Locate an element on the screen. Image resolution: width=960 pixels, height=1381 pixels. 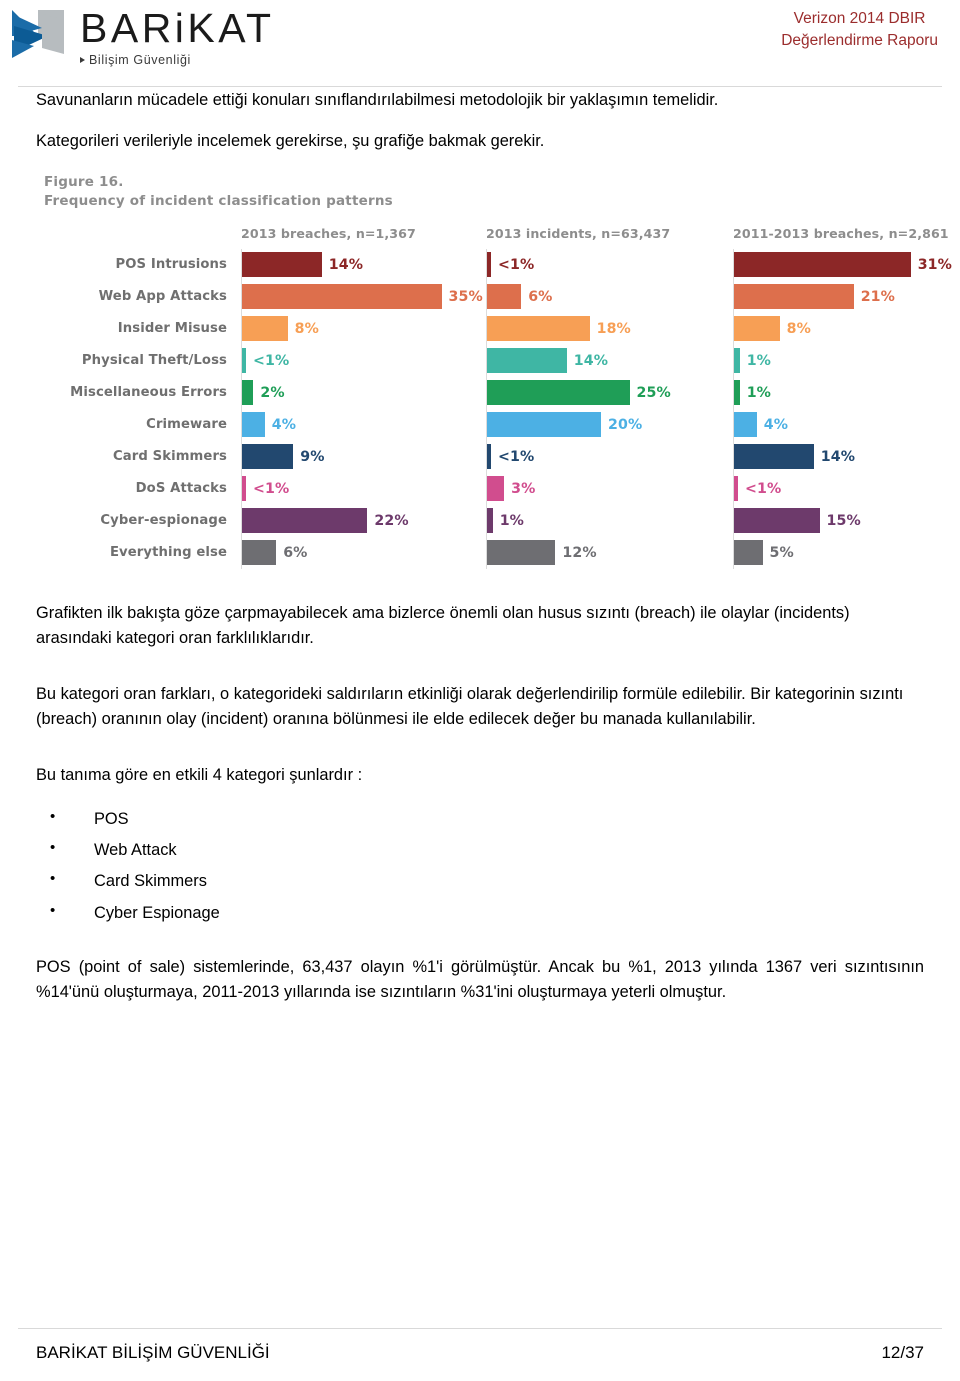
chart-panel-series-2: 6% is located at coordinates (609, 296).